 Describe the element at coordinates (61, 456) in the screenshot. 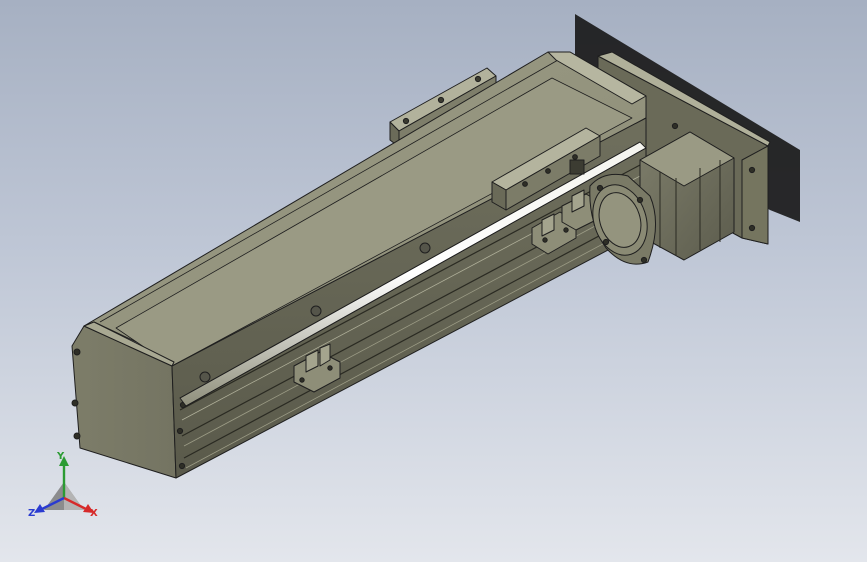

I see `y-axis-label: Y` at that location.